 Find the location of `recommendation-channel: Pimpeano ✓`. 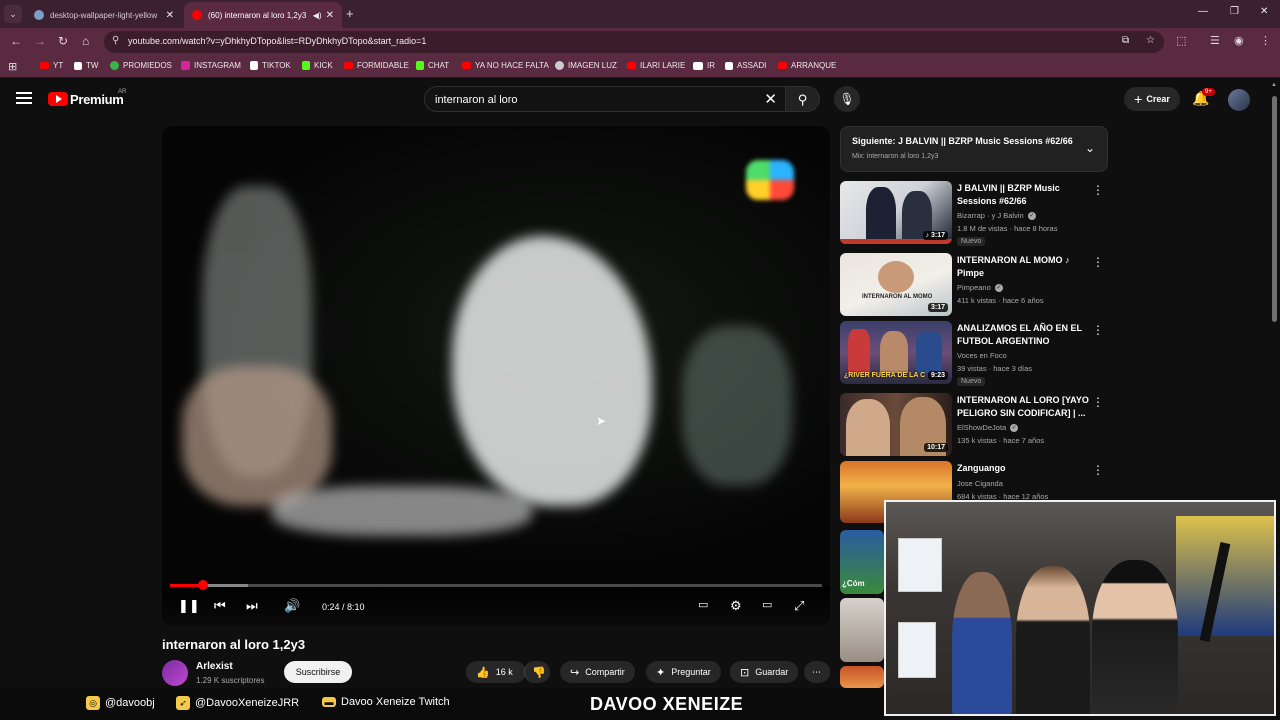

recommendation-channel: Pimpeano ✓ is located at coordinates (980, 288).